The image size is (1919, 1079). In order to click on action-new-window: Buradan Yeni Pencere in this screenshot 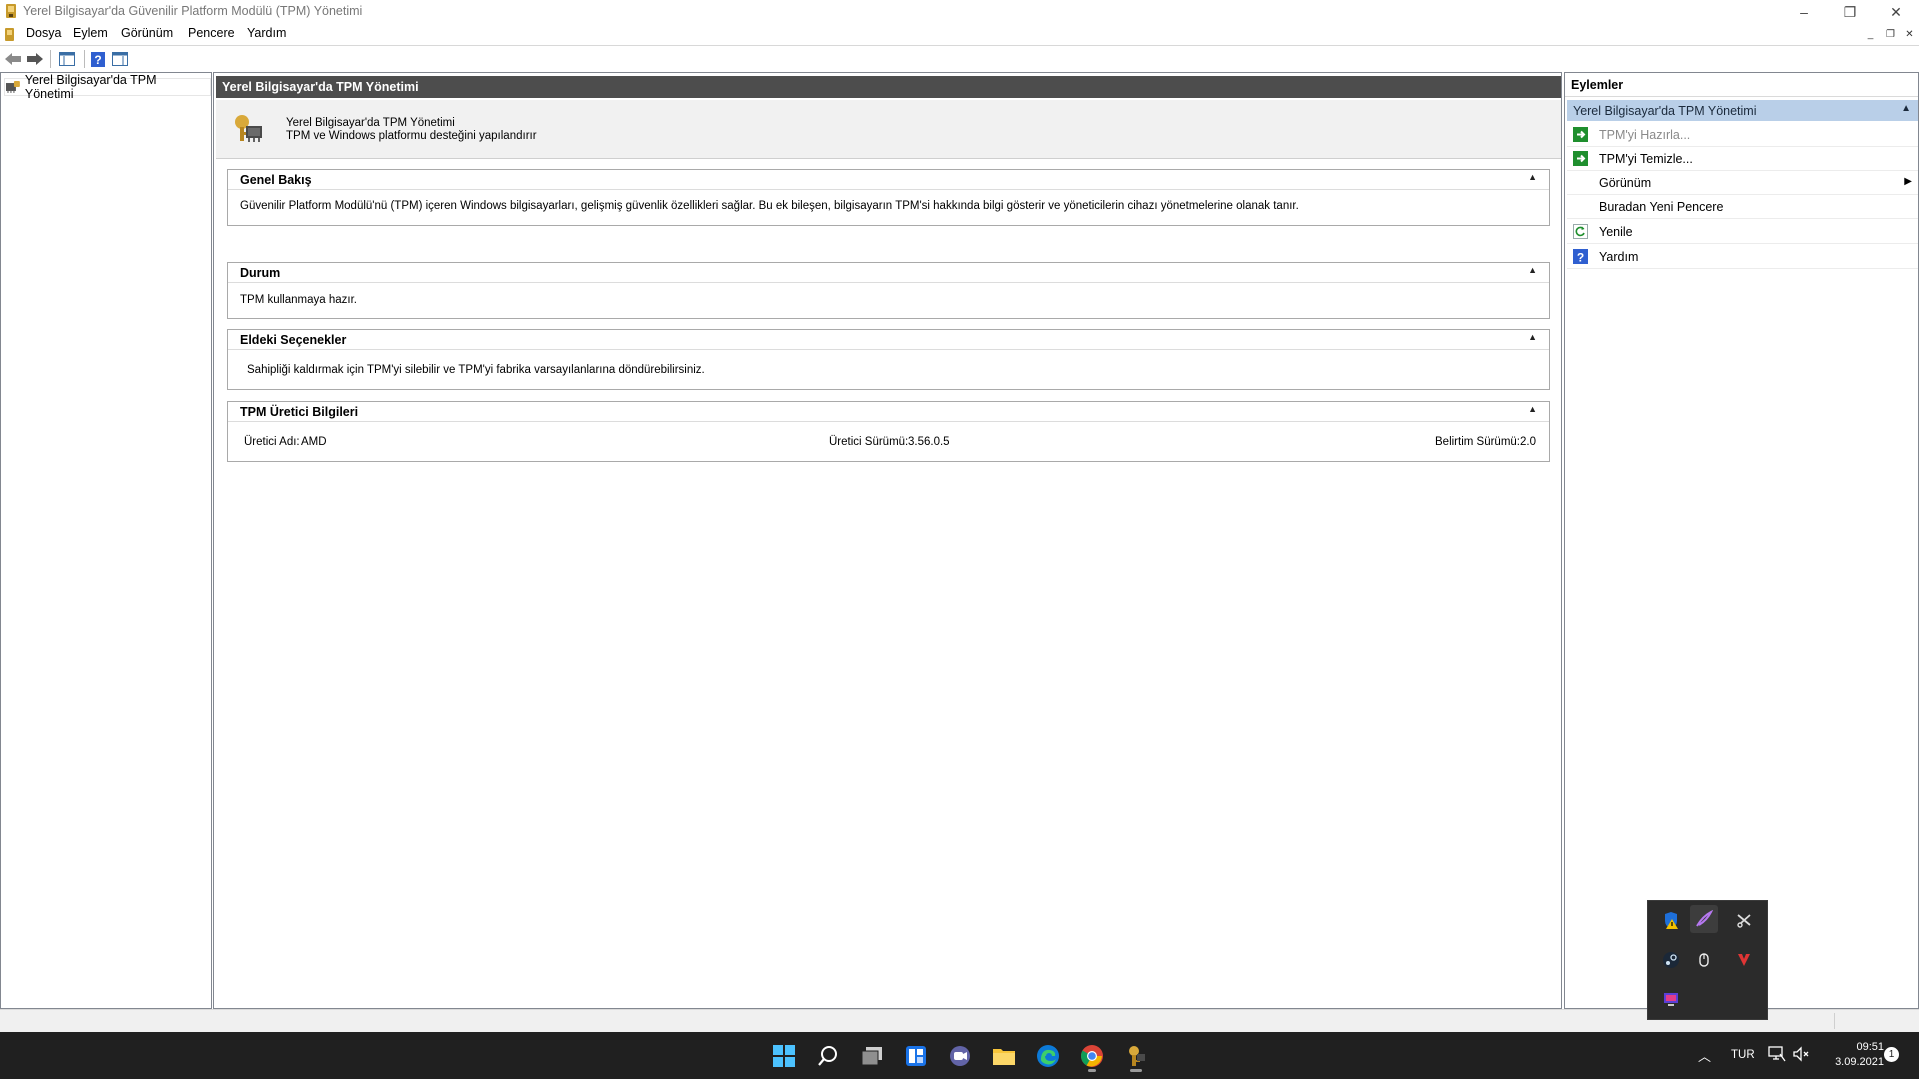, I will do `click(1742, 207)`.